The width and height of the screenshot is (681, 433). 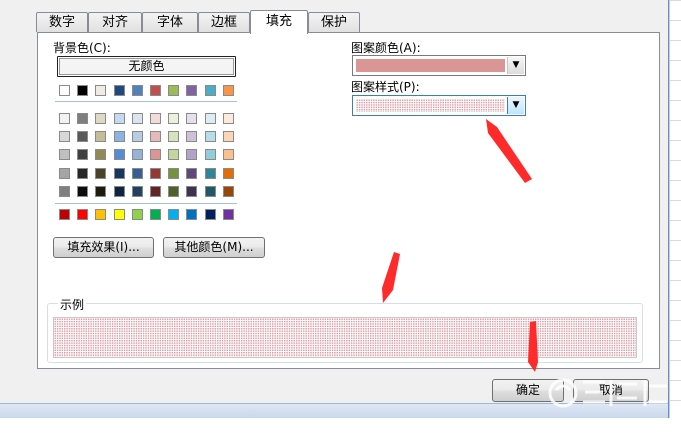 What do you see at coordinates (611, 390) in the screenshot?
I see `cancel-button: 取消` at bounding box center [611, 390].